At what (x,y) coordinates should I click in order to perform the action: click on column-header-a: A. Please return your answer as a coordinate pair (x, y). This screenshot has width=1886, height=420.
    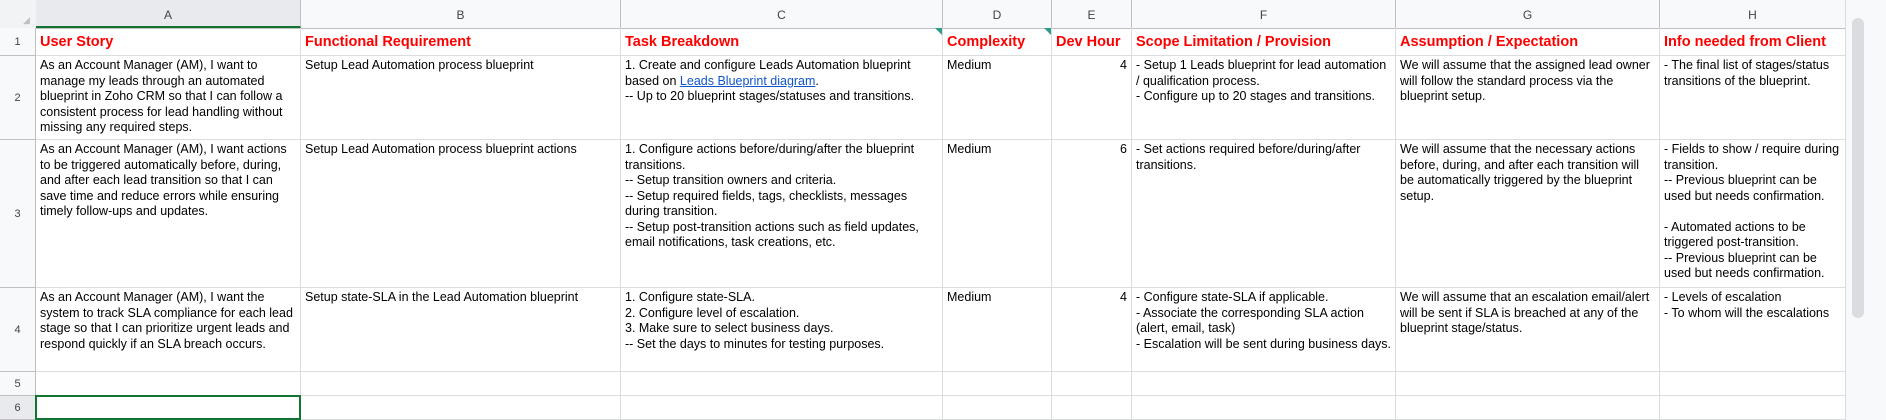
    Looking at the image, I should click on (168, 14).